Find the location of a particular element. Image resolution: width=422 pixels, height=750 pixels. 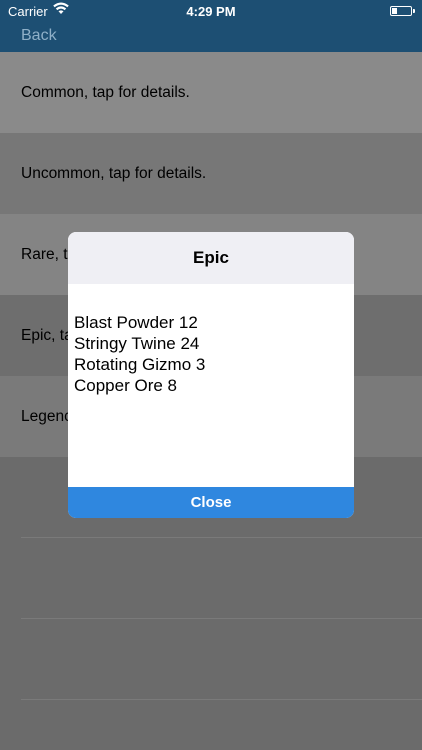

status-bar: Carrier 4:29 PM is located at coordinates (211, 11).